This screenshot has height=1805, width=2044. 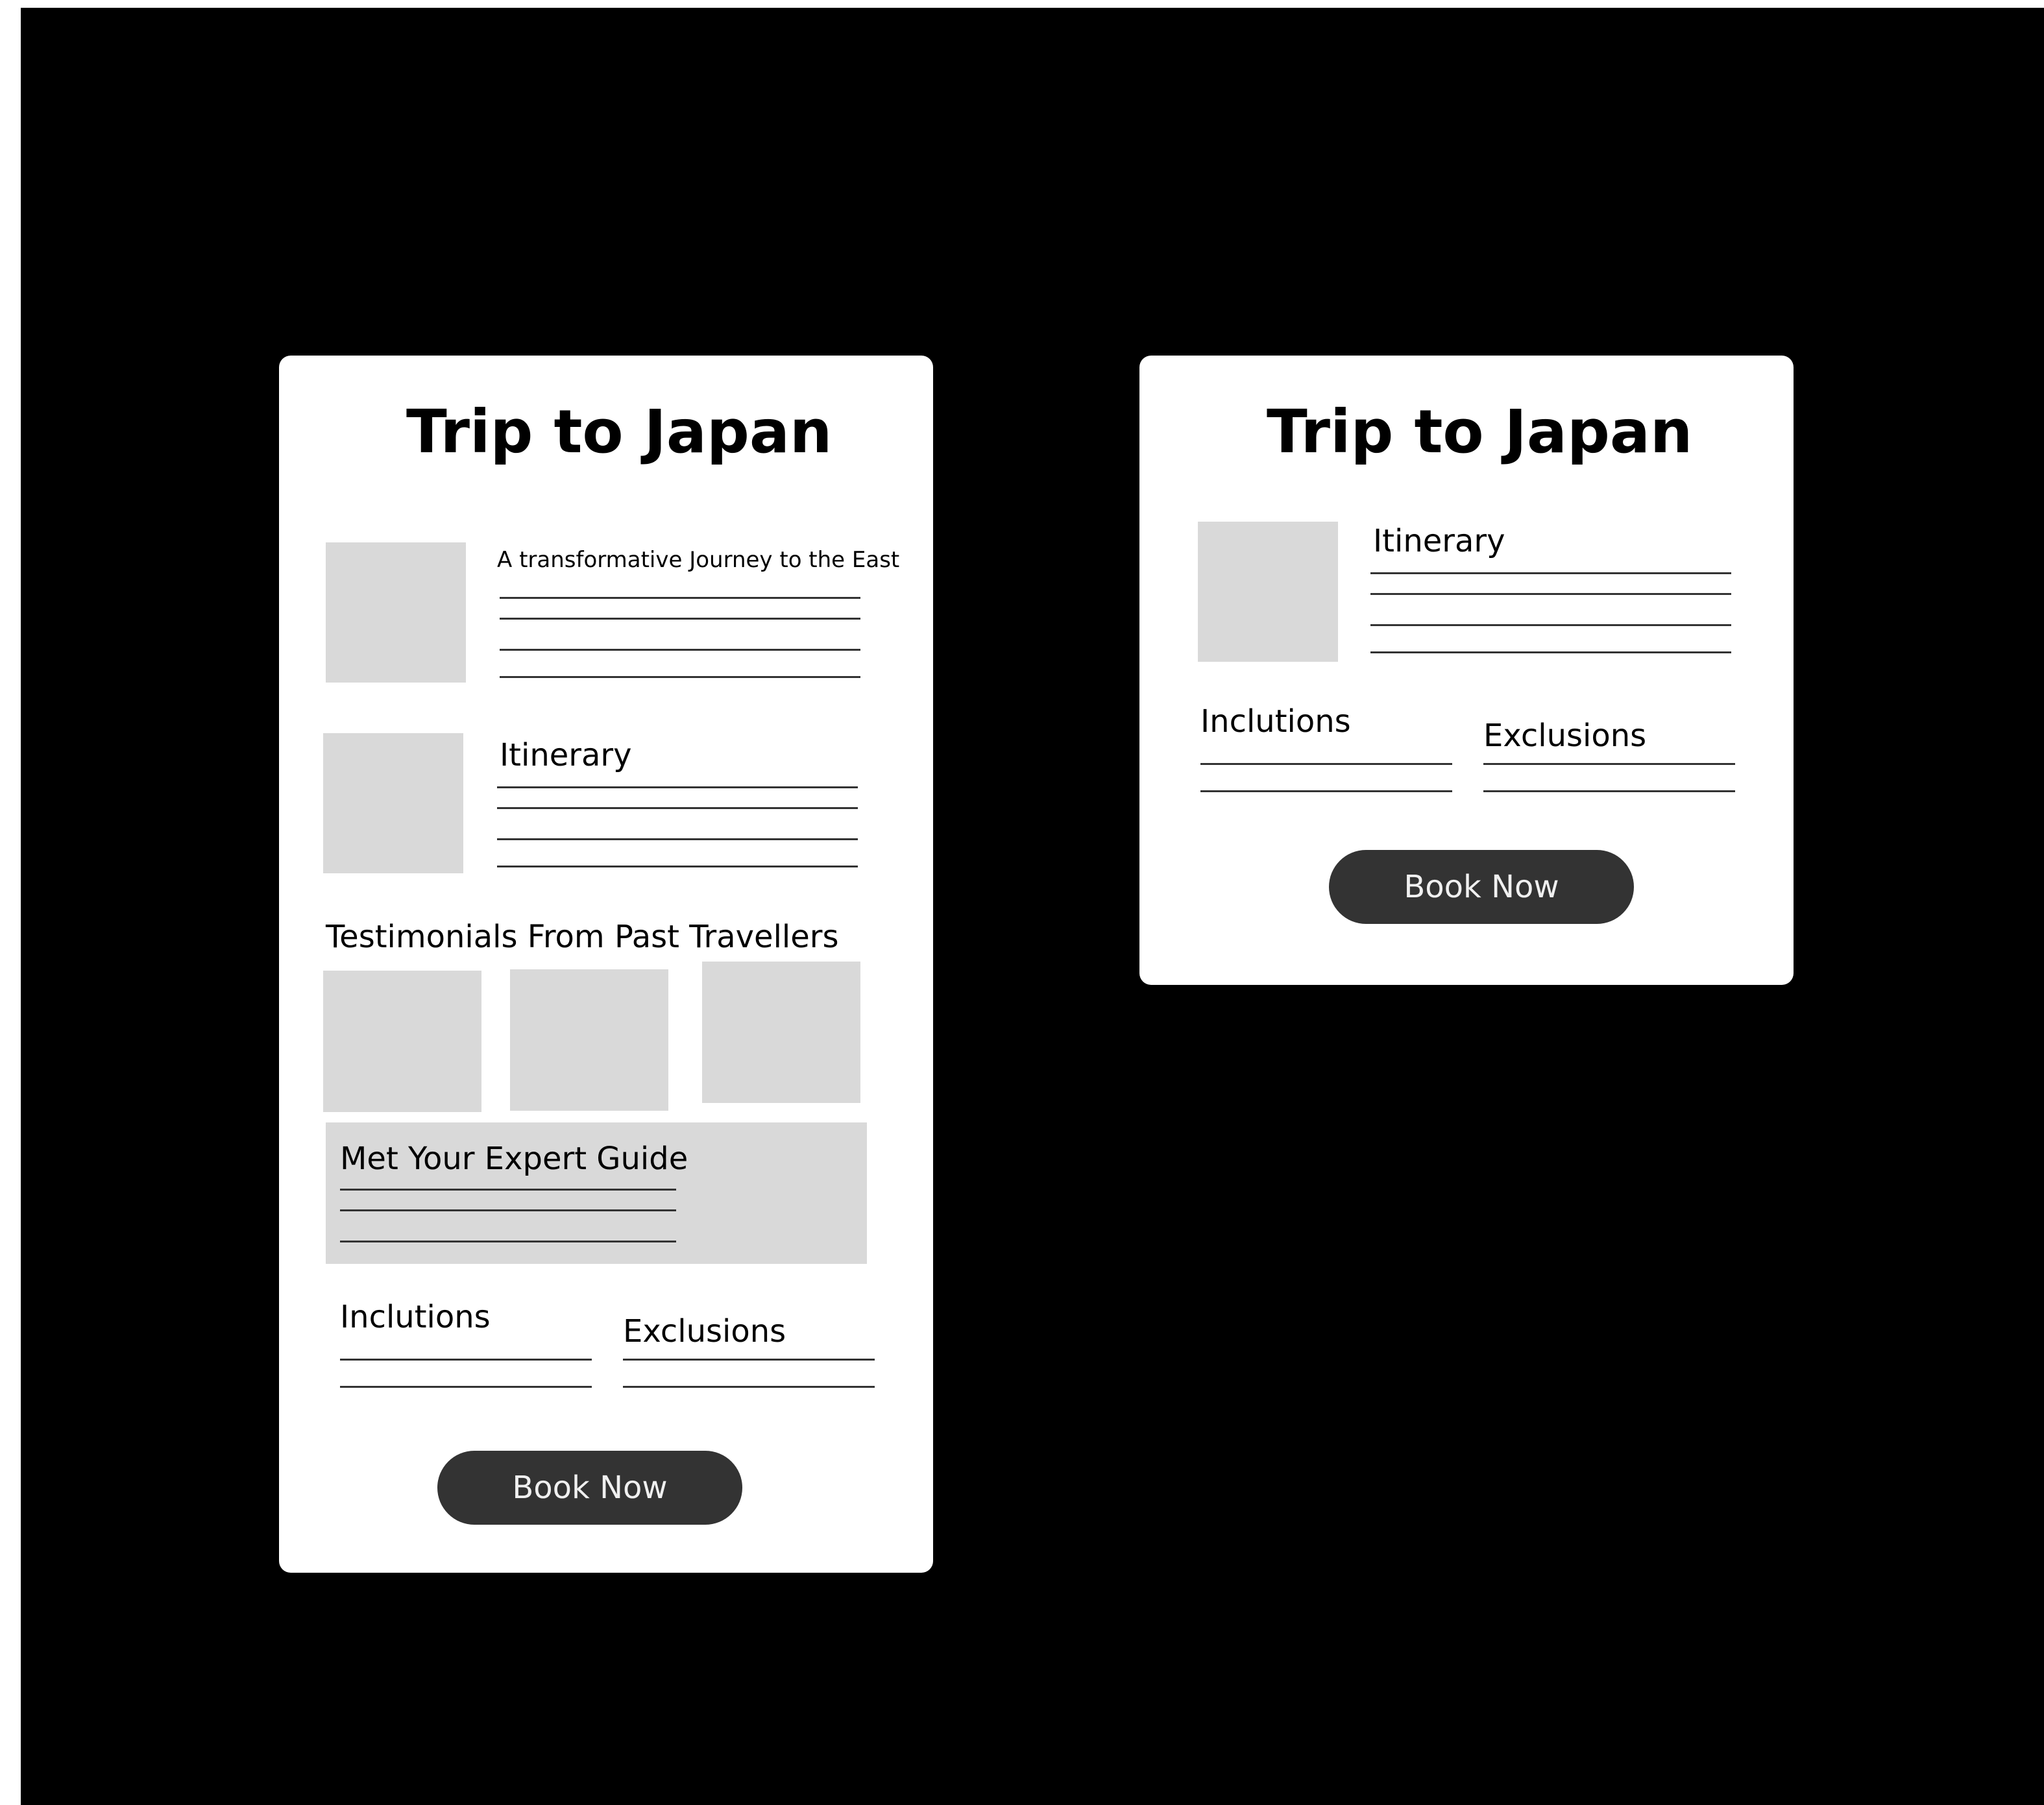 I want to click on testimonials-label: Testimonials From Past Travellers, so click(x=582, y=937).